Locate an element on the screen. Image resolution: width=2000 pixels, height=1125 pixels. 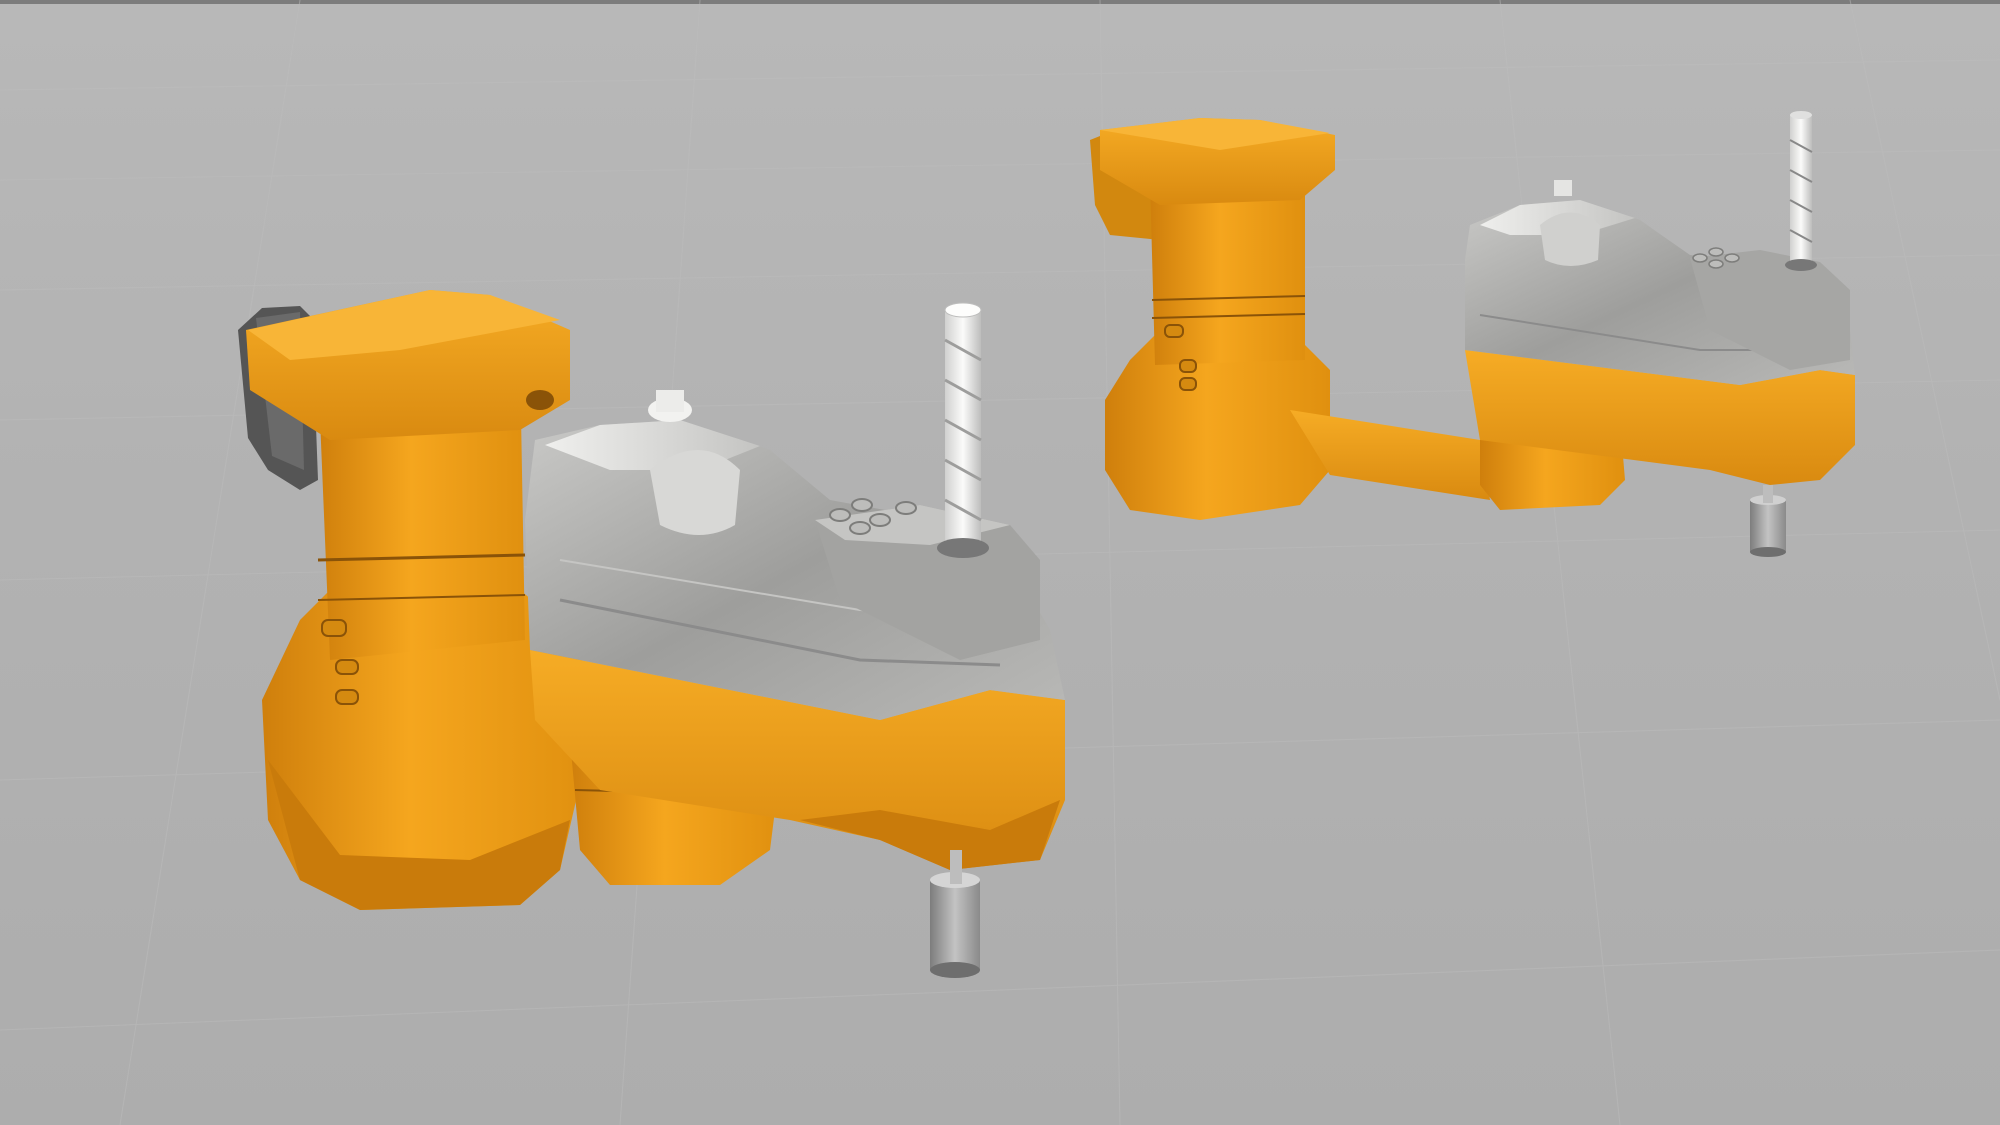
arm-dome-front is located at coordinates (695, 492).